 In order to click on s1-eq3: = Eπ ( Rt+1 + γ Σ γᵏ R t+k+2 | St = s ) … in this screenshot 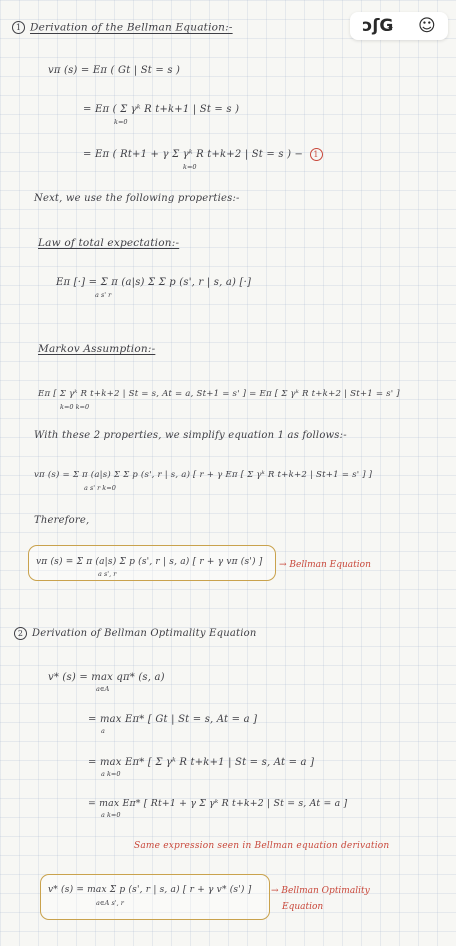, I will do `click(205, 154)`.